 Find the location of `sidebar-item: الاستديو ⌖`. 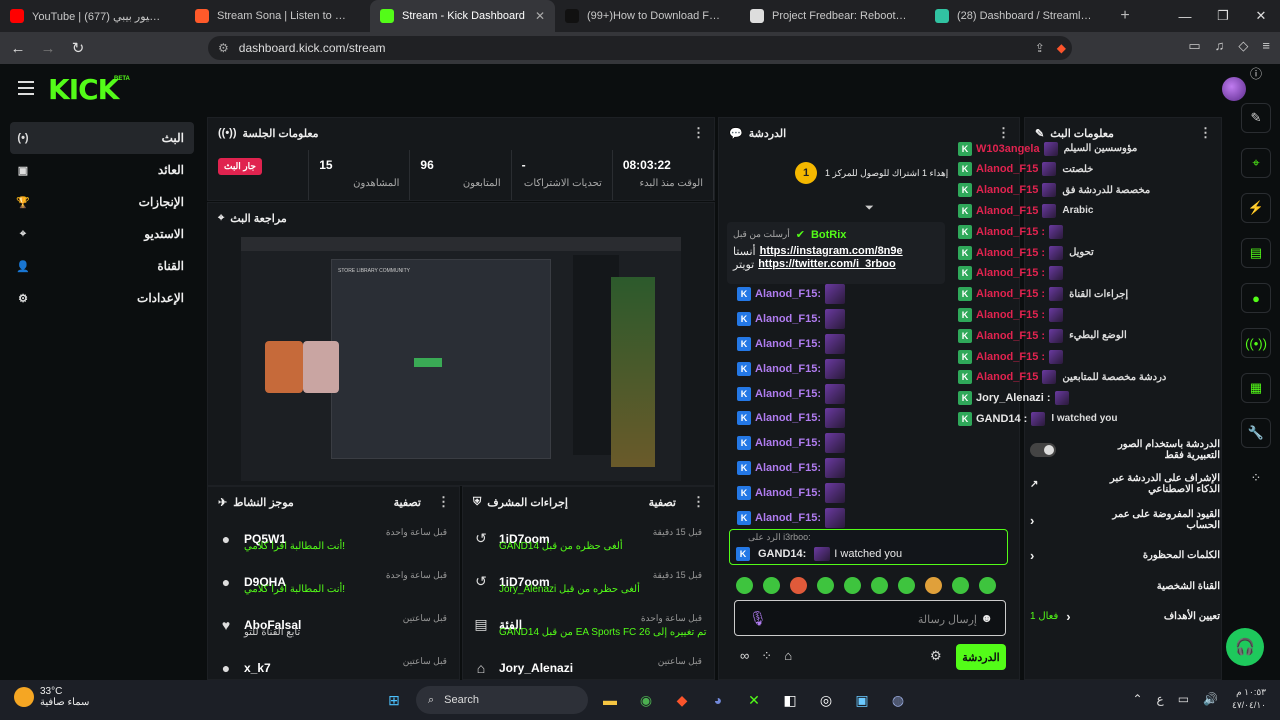

sidebar-item: الاستديو ⌖ is located at coordinates (102, 234).